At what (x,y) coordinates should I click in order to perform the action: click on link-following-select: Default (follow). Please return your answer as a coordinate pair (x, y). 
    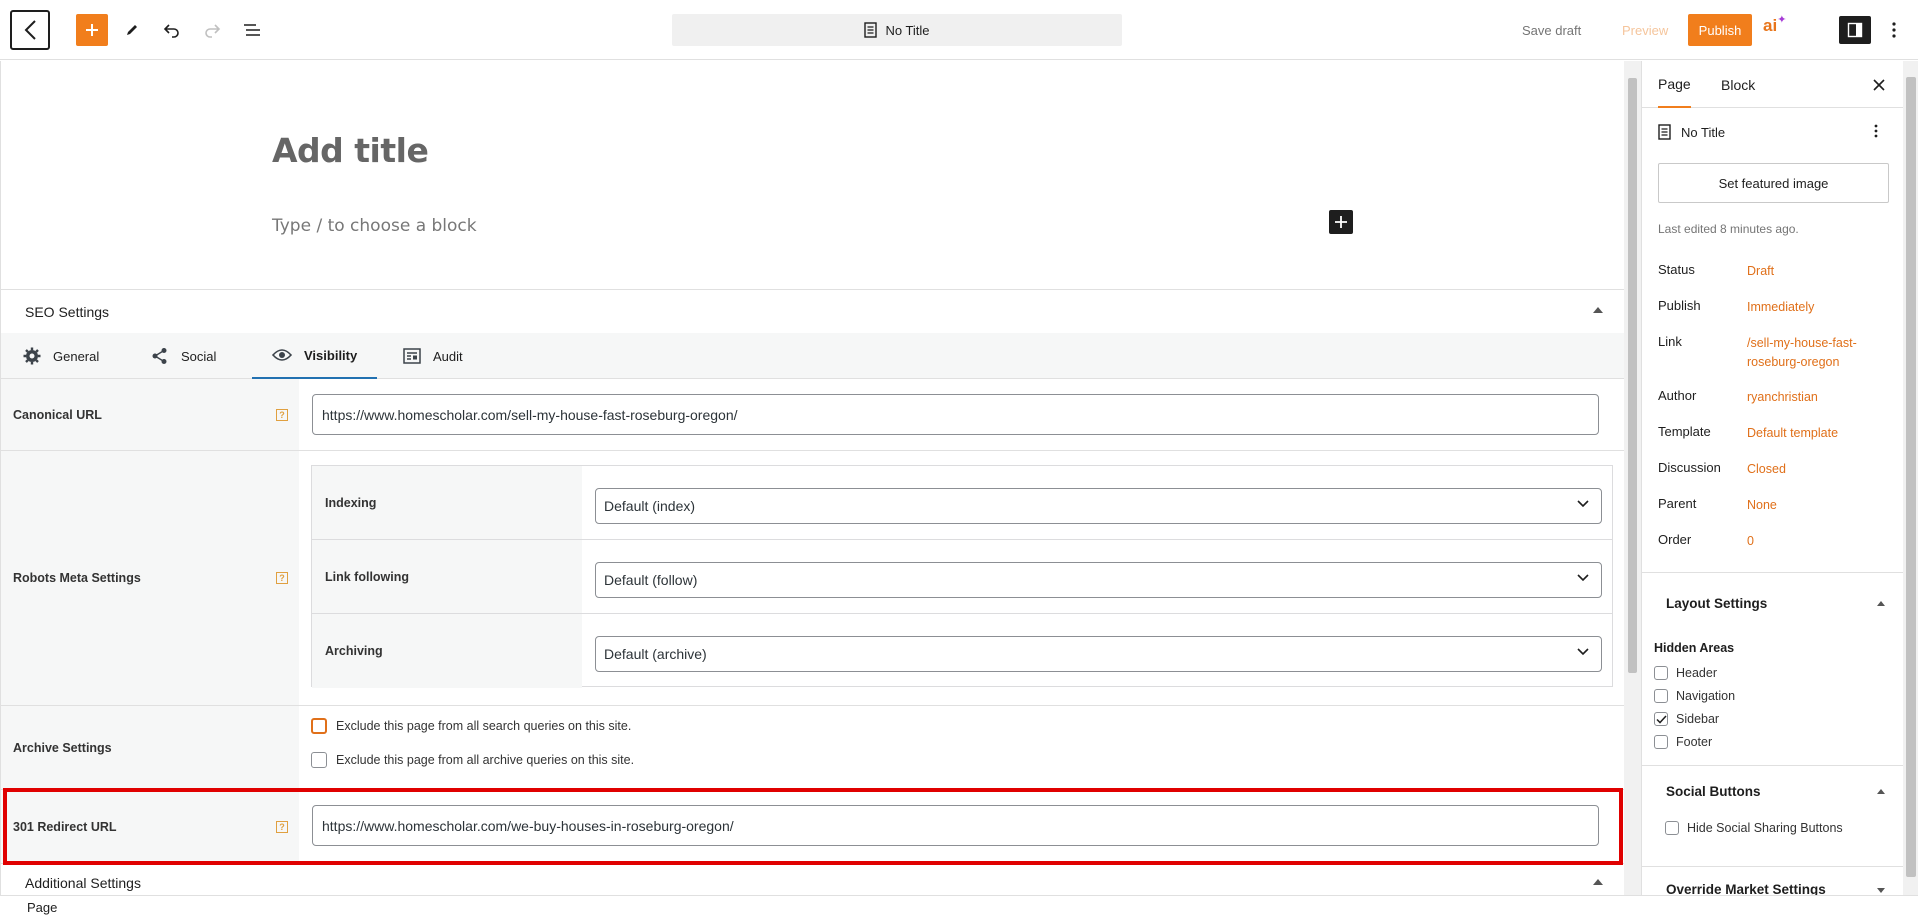
    Looking at the image, I should click on (1098, 580).